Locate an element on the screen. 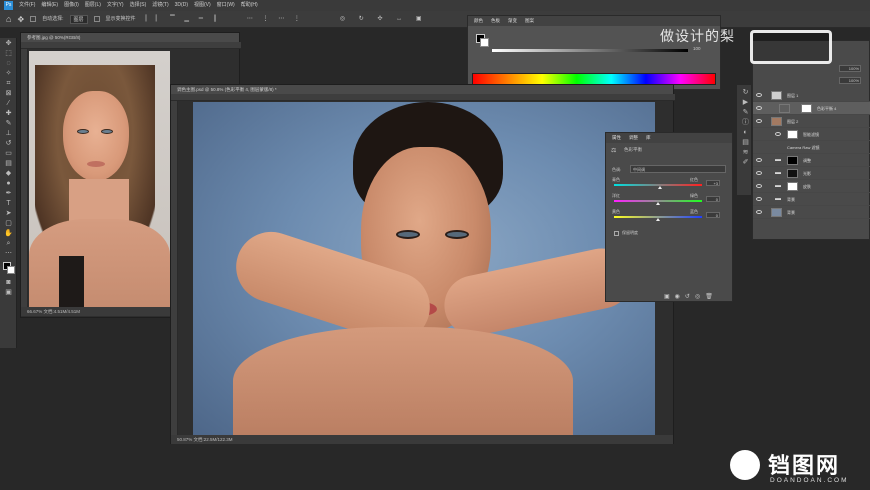 This screenshot has width=870, height=490. channels-panel-icon: ≋ is located at coordinates (745, 153).